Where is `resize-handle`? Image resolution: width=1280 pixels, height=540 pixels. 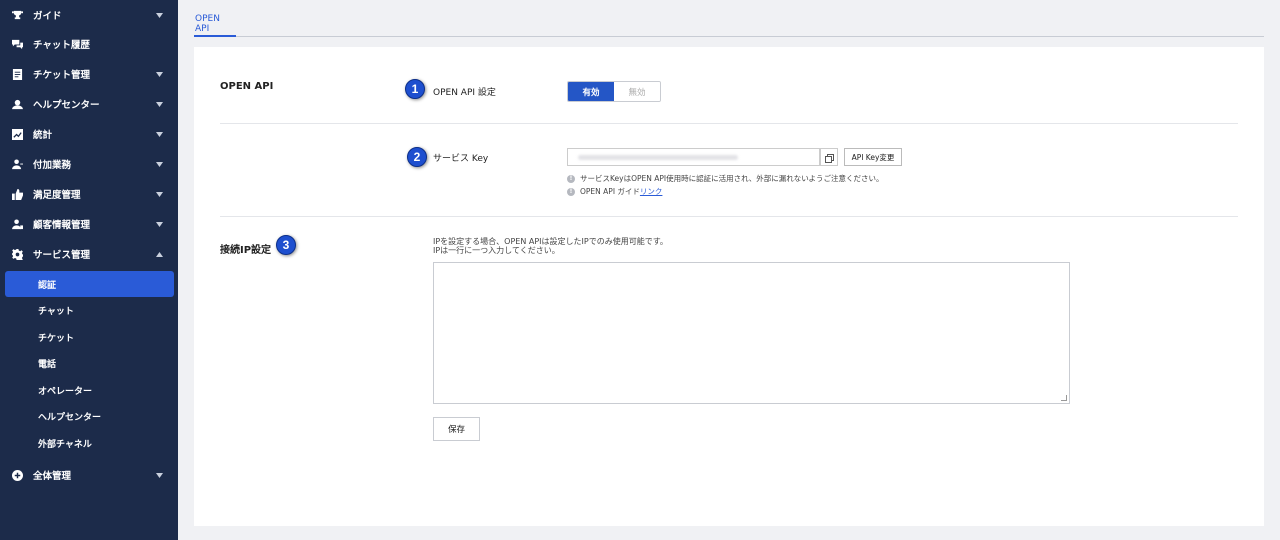
resize-handle is located at coordinates (1064, 398).